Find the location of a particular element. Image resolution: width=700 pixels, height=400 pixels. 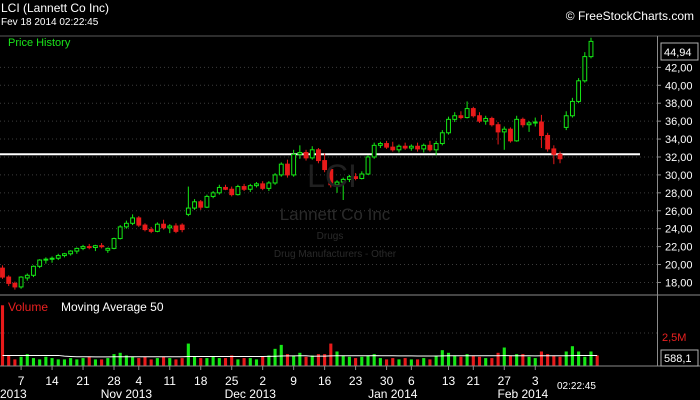

x-tick-label: 6 is located at coordinates (411, 381).